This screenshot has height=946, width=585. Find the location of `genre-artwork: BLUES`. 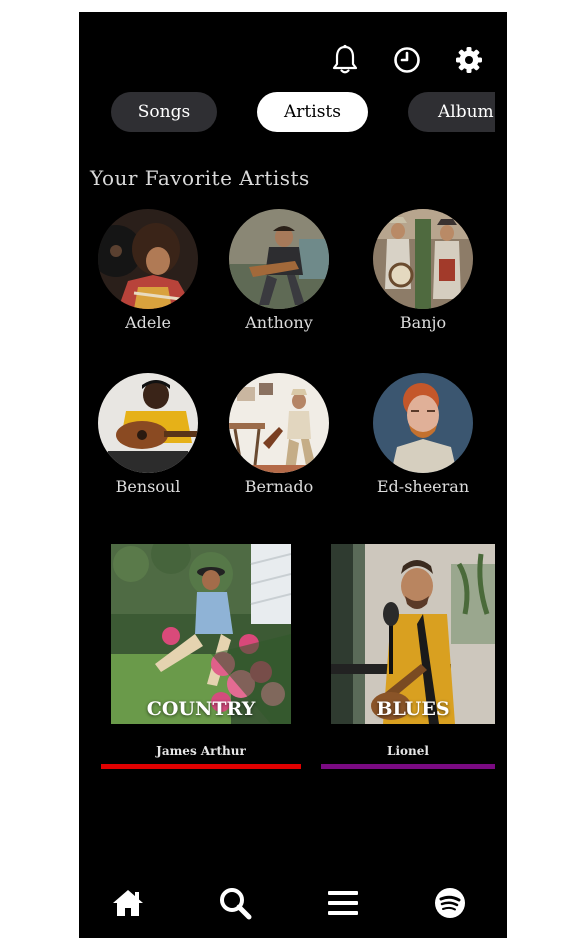

genre-artwork: BLUES is located at coordinates (413, 634).